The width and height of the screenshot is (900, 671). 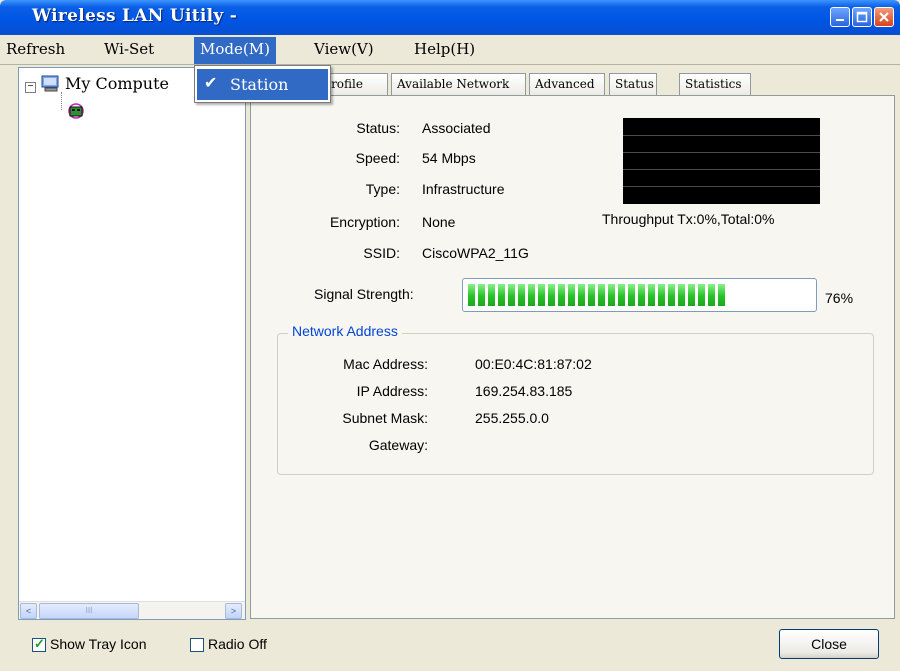 I want to click on type-label: Type:, so click(x=382, y=189).